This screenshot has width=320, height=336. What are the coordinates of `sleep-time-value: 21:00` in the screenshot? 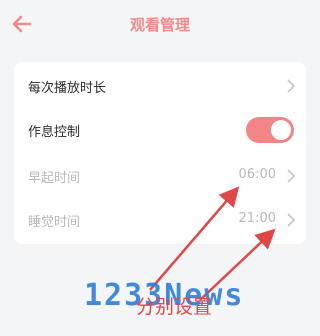 It's located at (257, 218).